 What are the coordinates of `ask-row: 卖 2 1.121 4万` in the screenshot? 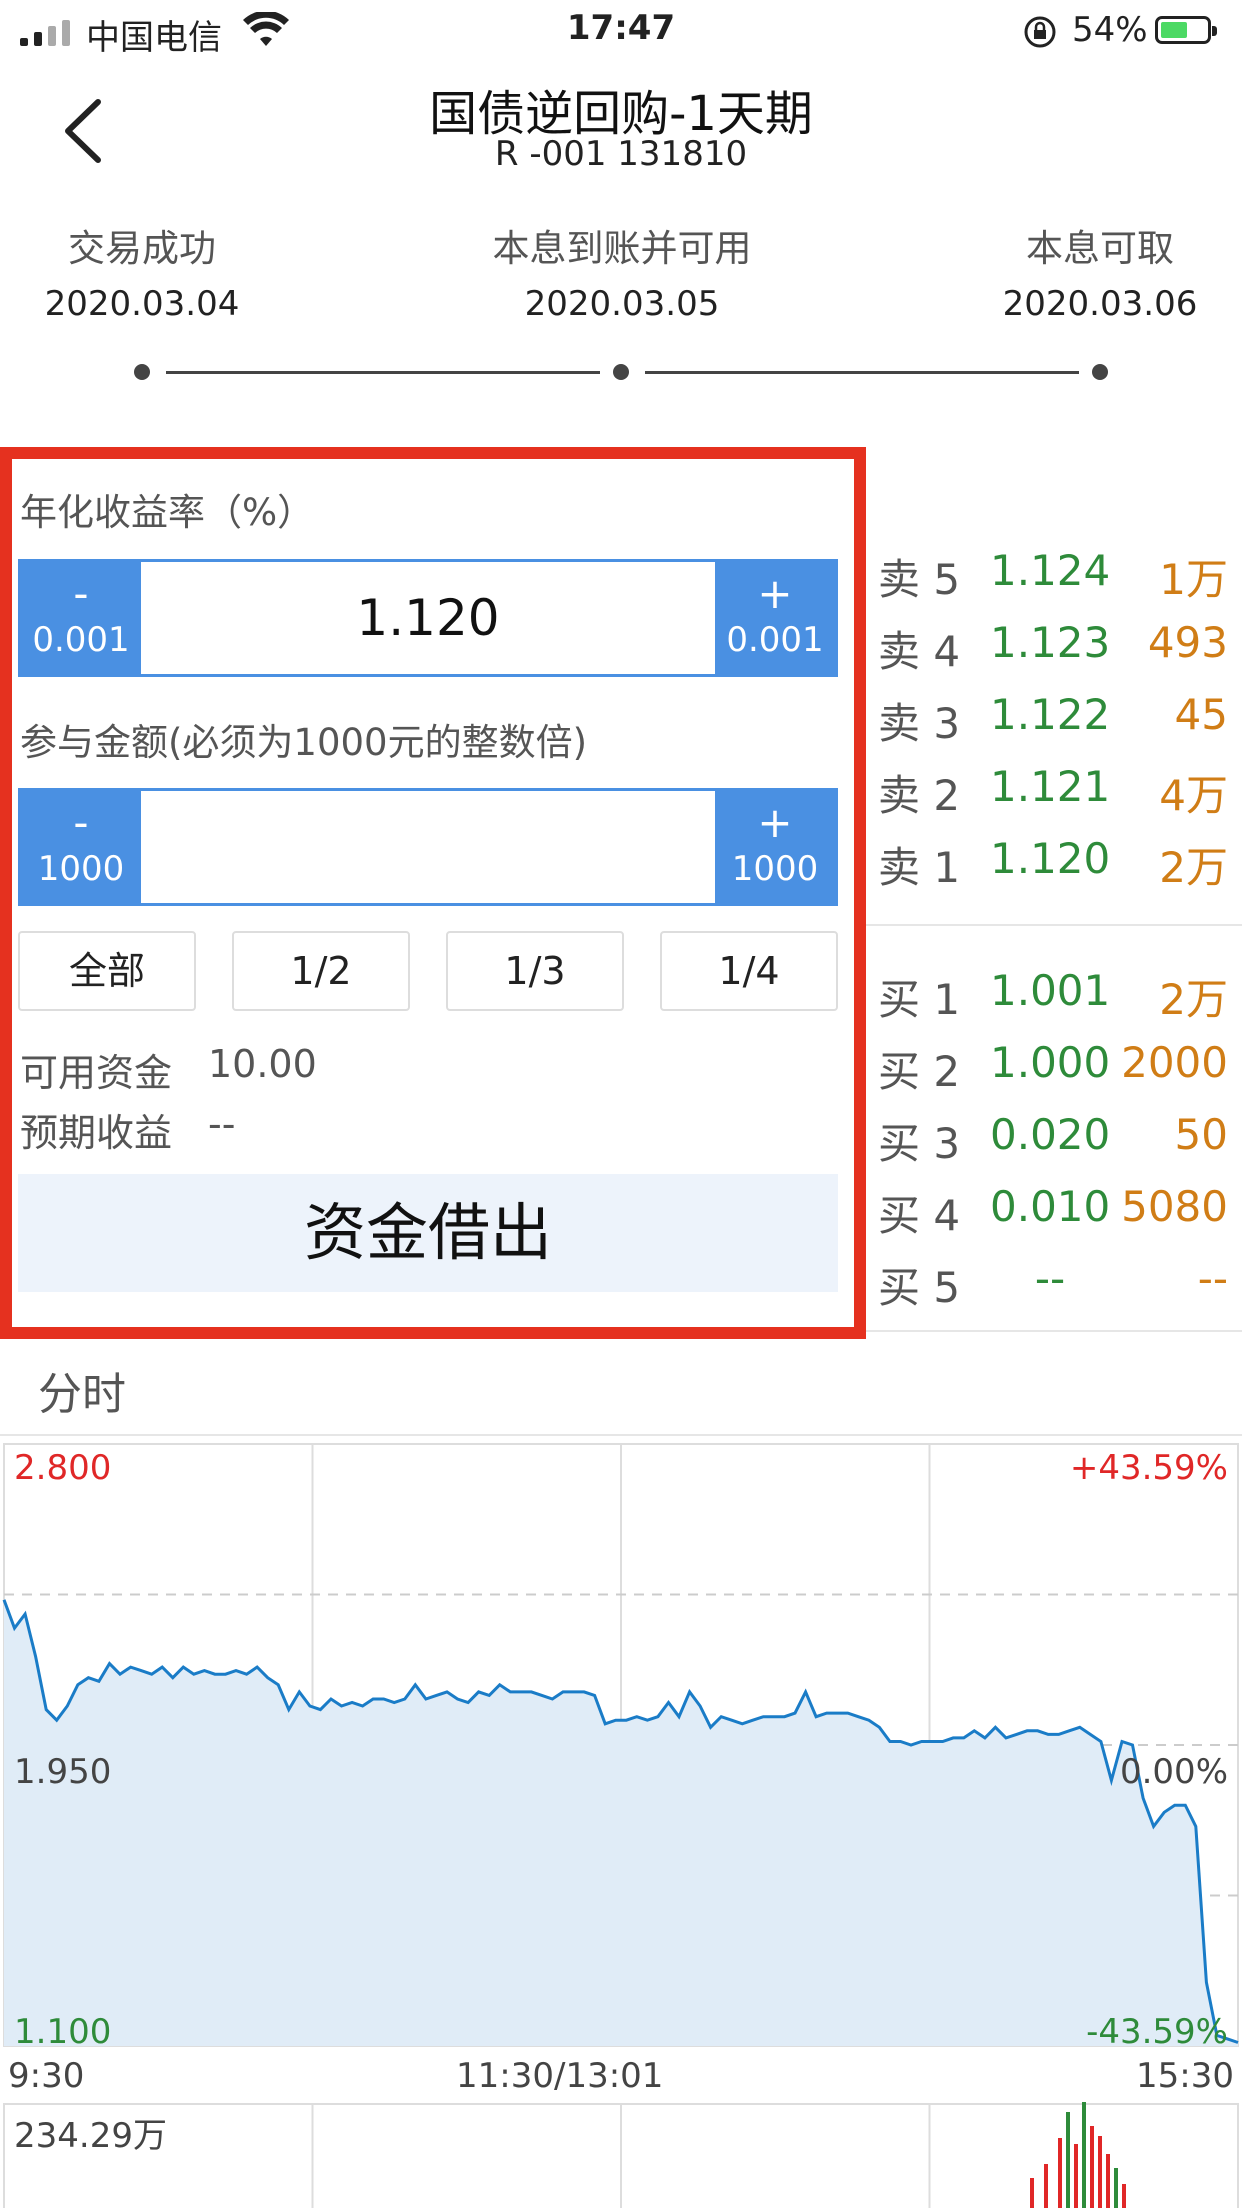 It's located at (1053, 792).